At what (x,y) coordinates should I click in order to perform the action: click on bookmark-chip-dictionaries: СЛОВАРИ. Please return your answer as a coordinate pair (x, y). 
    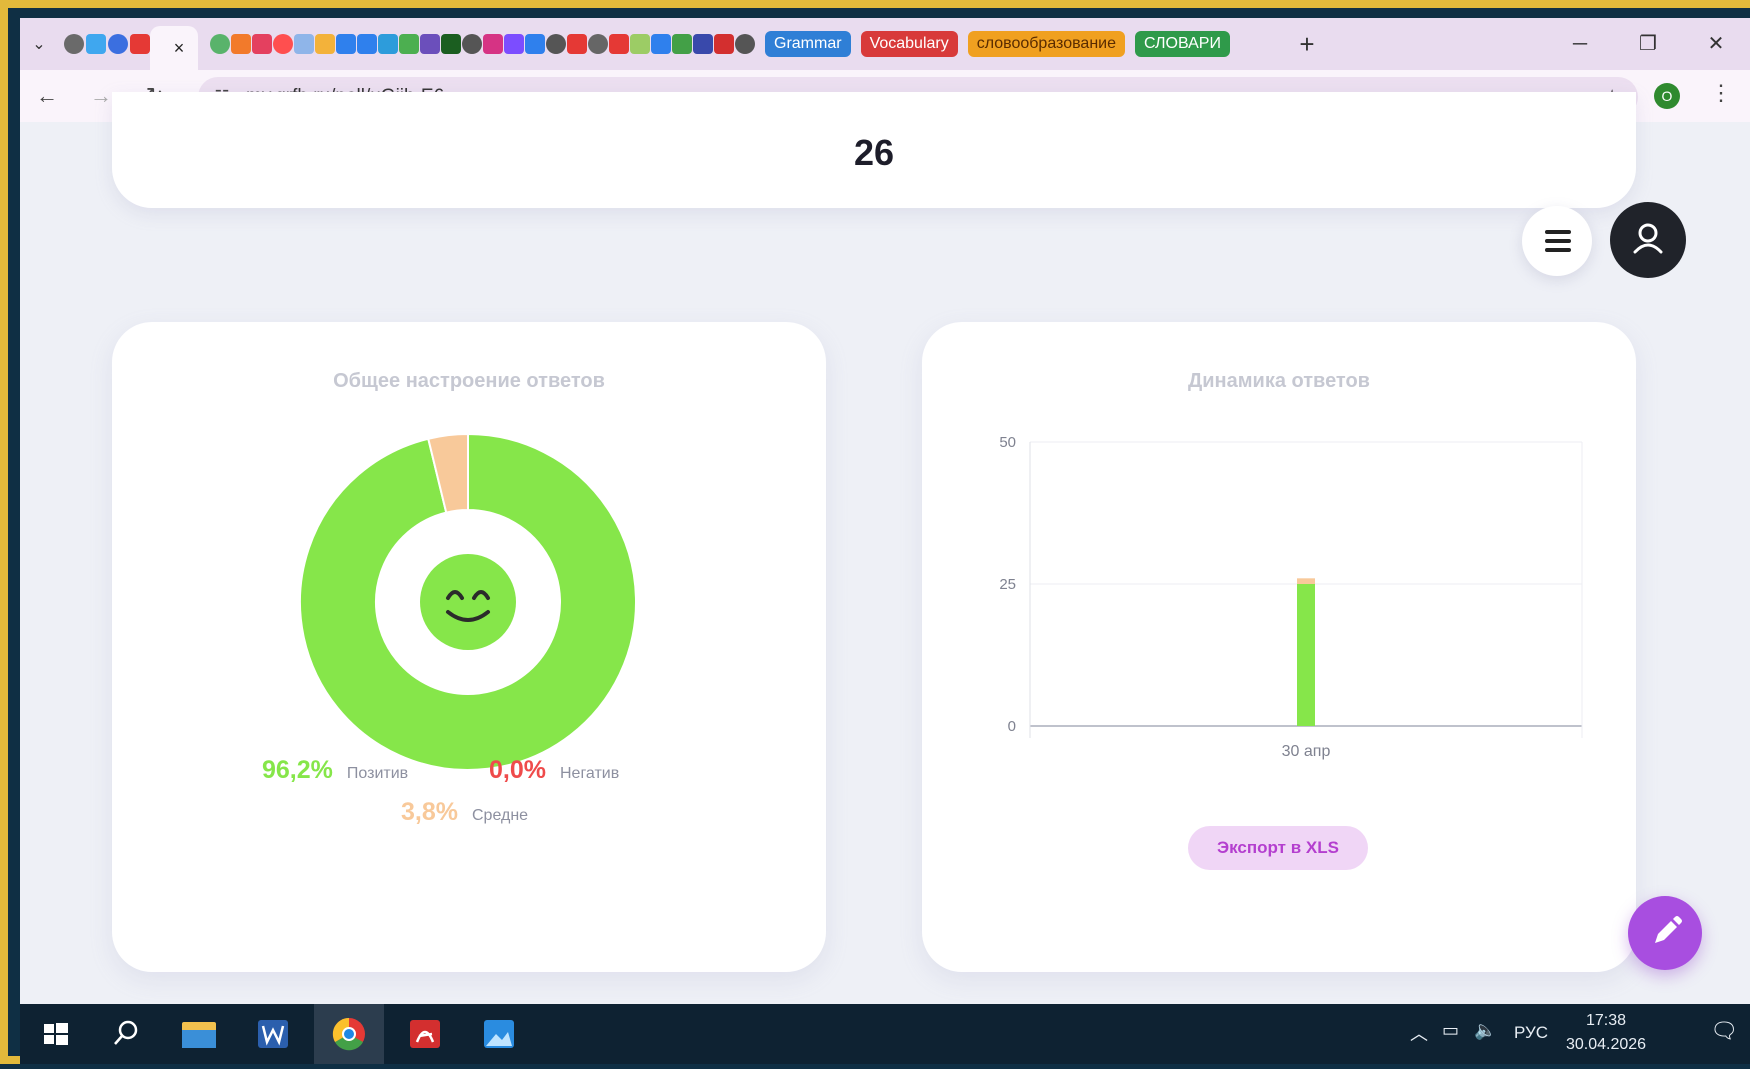
    Looking at the image, I should click on (1182, 44).